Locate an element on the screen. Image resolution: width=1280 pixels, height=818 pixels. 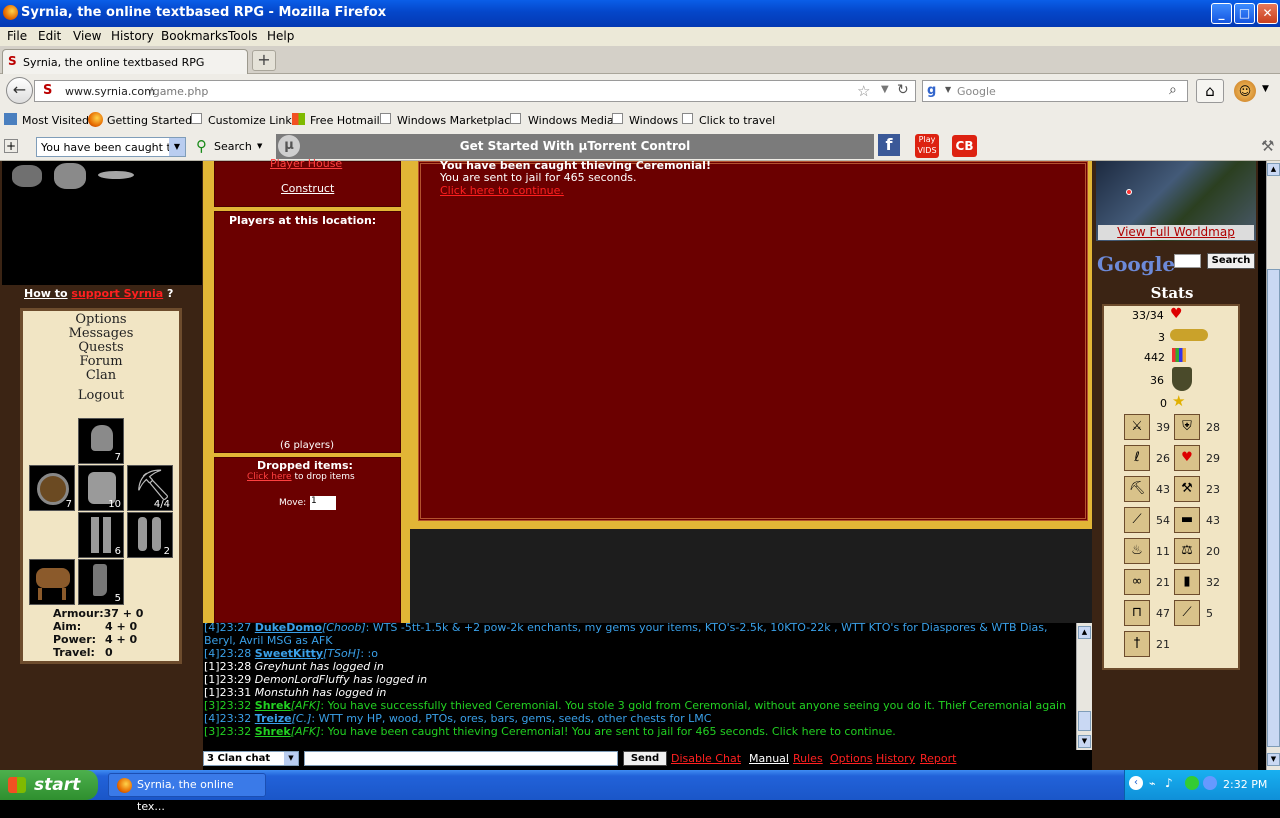
pickaxe-slot: ⛏ 4/4 is located at coordinates (150, 488).